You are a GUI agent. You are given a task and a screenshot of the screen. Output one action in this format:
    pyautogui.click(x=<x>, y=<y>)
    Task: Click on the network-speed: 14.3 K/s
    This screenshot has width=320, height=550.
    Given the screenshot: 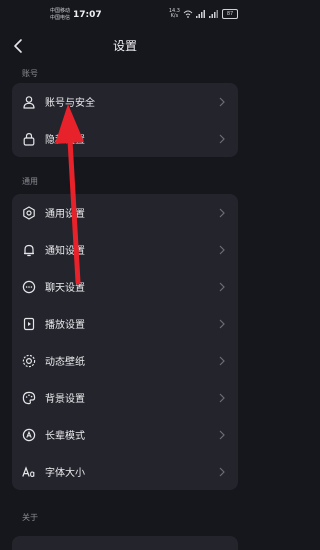 What is the action you would take?
    pyautogui.click(x=174, y=14)
    